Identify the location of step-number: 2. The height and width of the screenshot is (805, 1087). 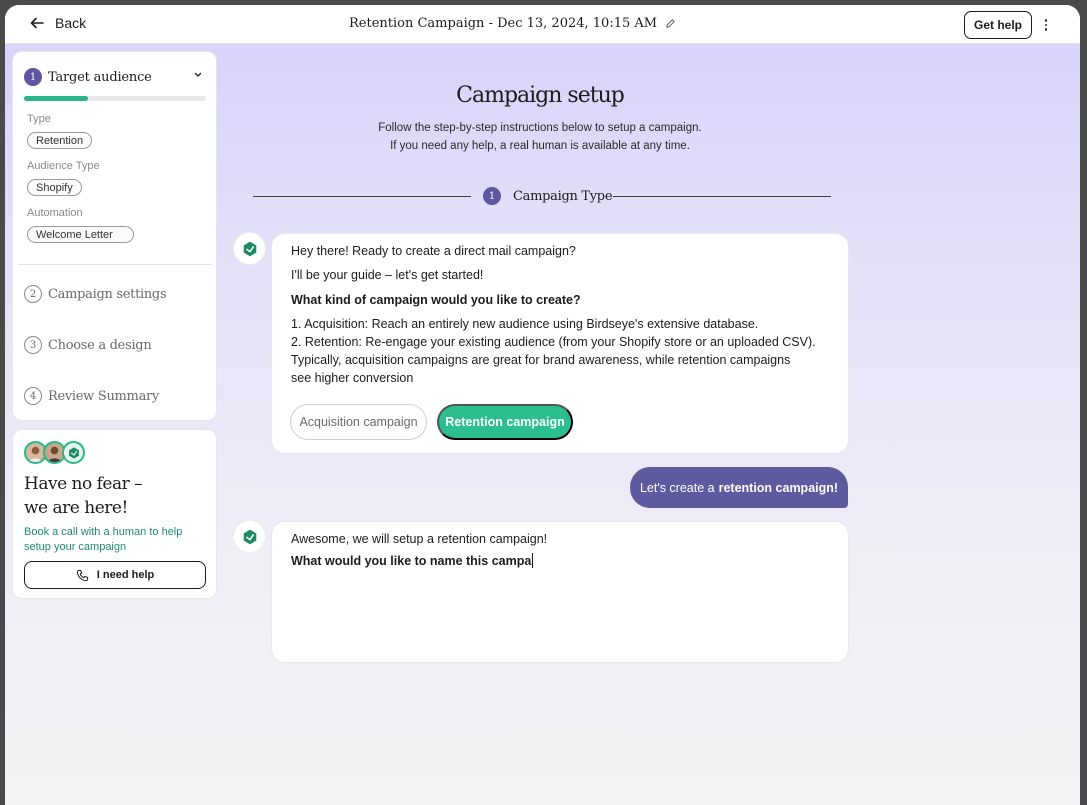
(33, 294).